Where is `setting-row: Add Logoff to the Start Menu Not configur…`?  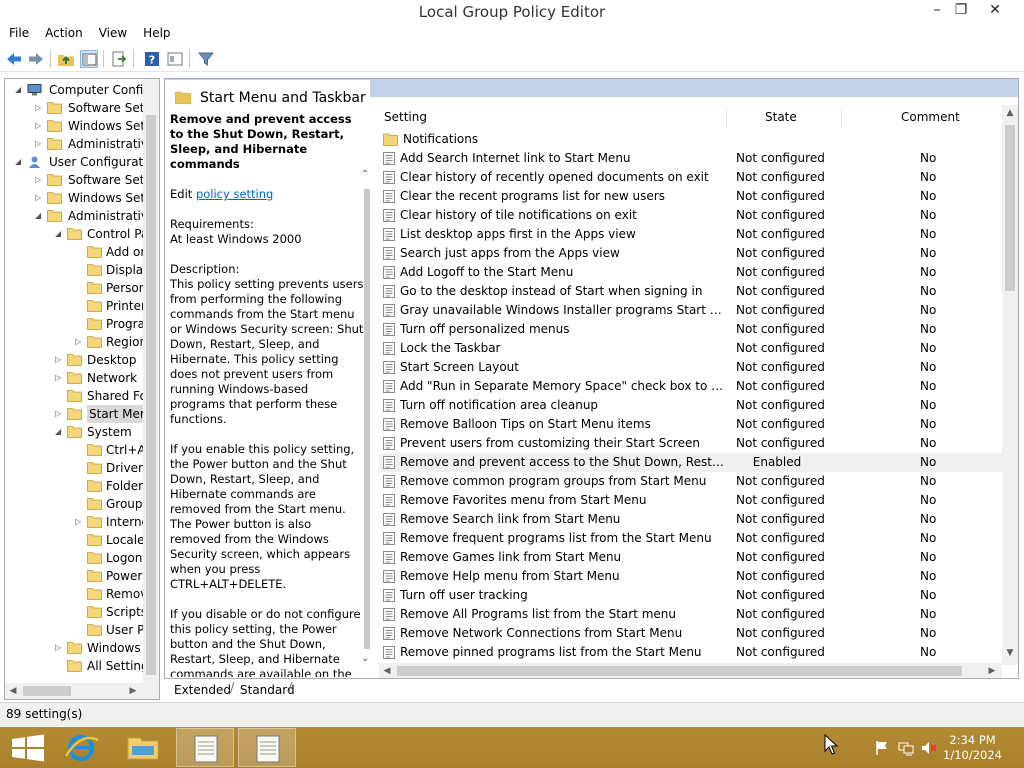
setting-row: Add Logoff to the Start Menu Not configur… is located at coordinates (690, 272).